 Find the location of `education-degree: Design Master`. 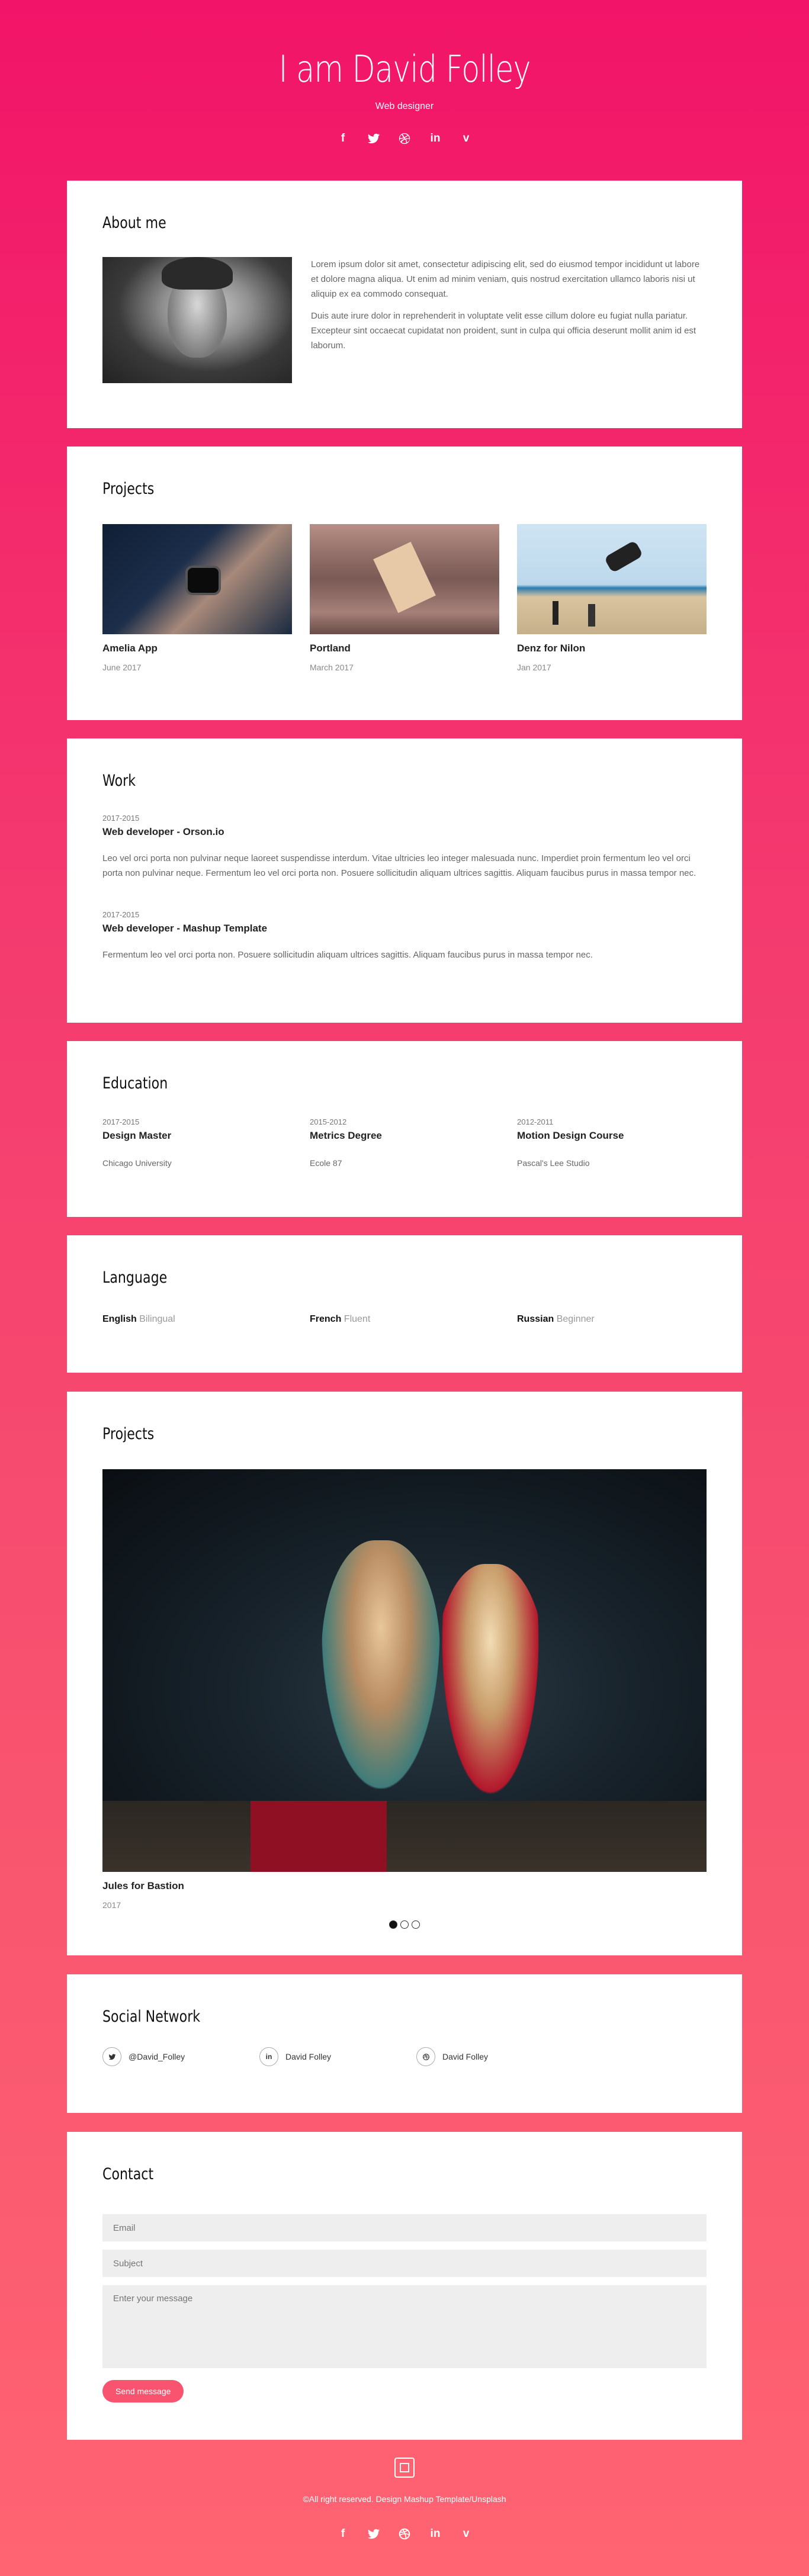

education-degree: Design Master is located at coordinates (137, 1135).